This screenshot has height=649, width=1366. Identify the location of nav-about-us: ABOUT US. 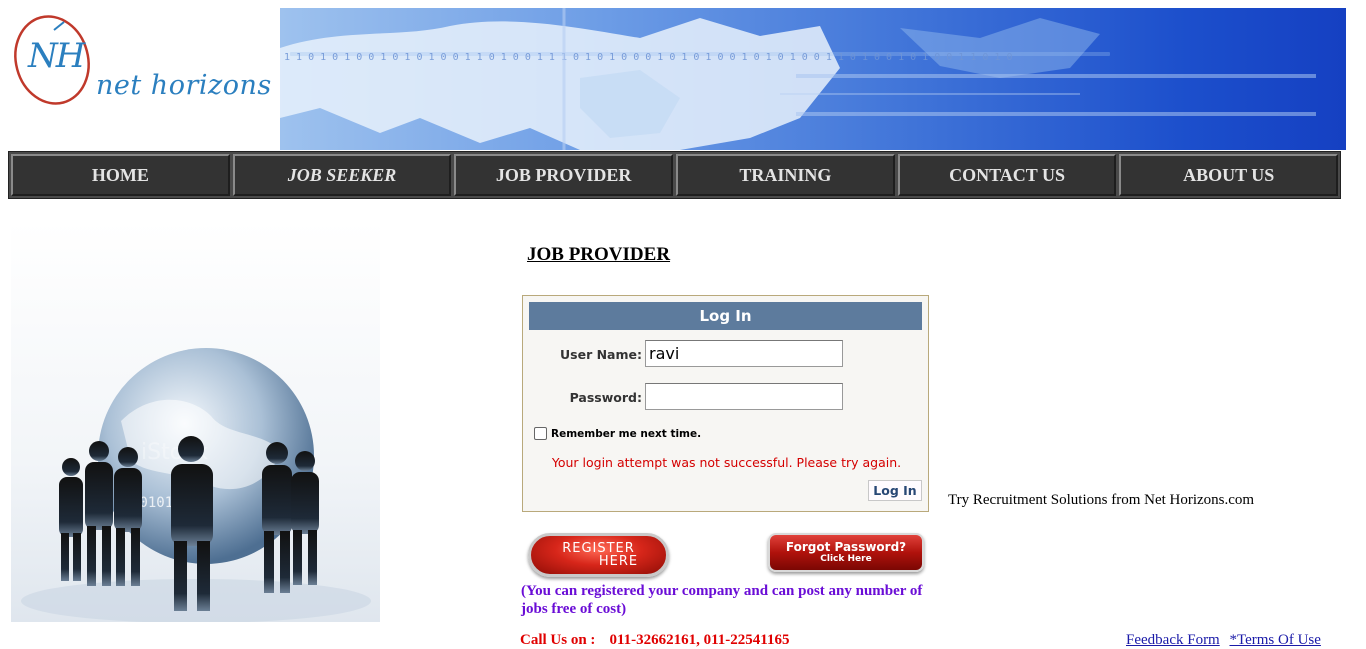
(1229, 175).